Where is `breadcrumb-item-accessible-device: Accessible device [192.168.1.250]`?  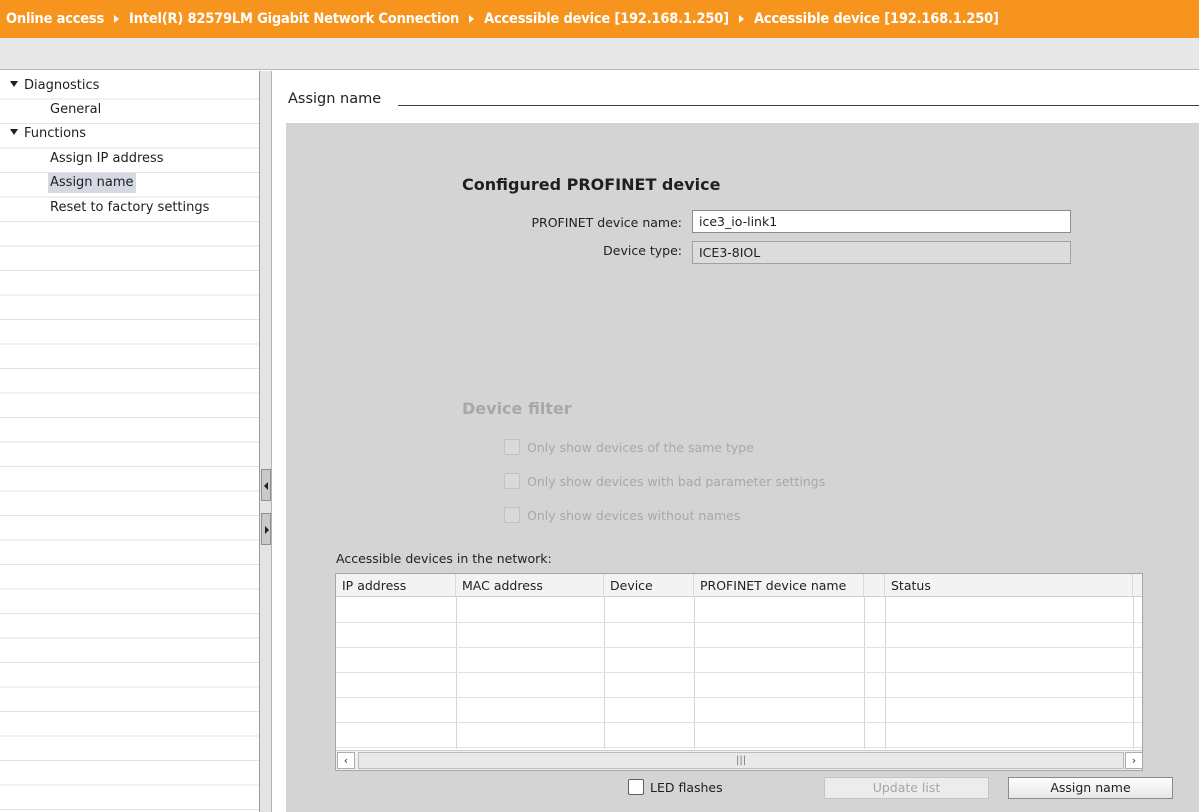
breadcrumb-item-accessible-device: Accessible device [192.168.1.250] is located at coordinates (606, 19).